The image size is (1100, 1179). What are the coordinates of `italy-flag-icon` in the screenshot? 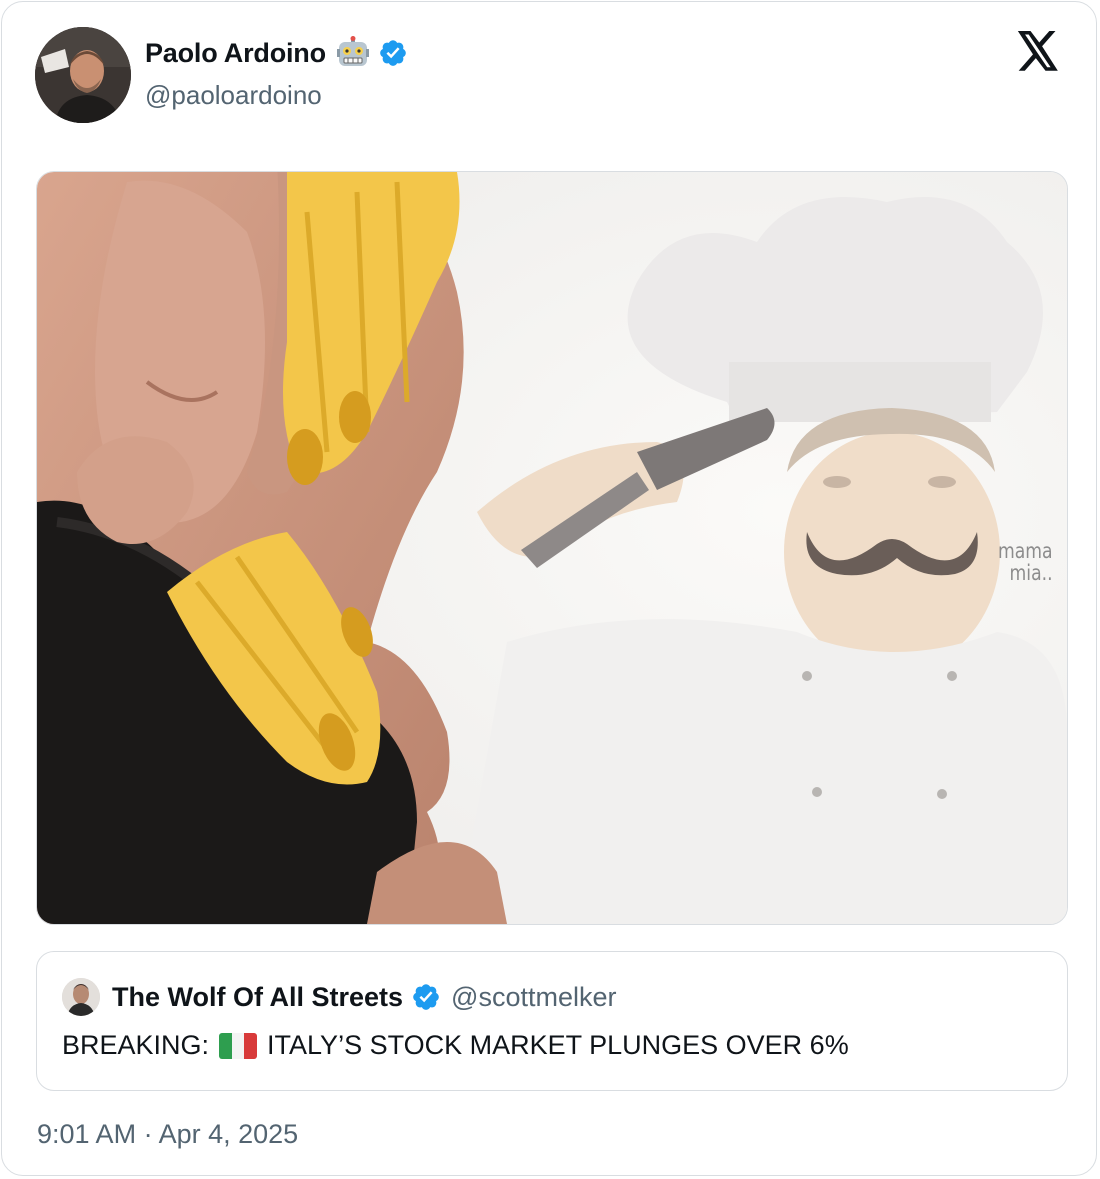 It's located at (238, 1045).